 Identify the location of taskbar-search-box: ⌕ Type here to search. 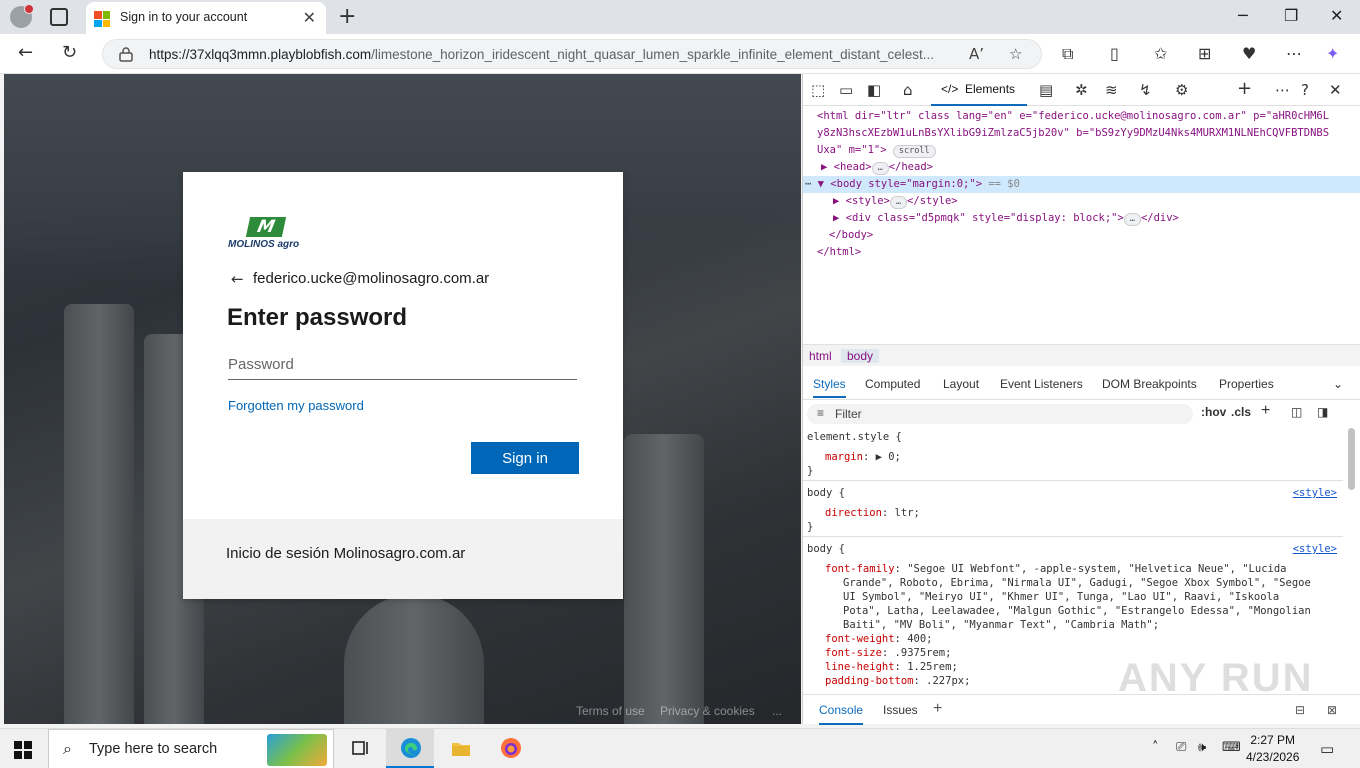
(191, 748).